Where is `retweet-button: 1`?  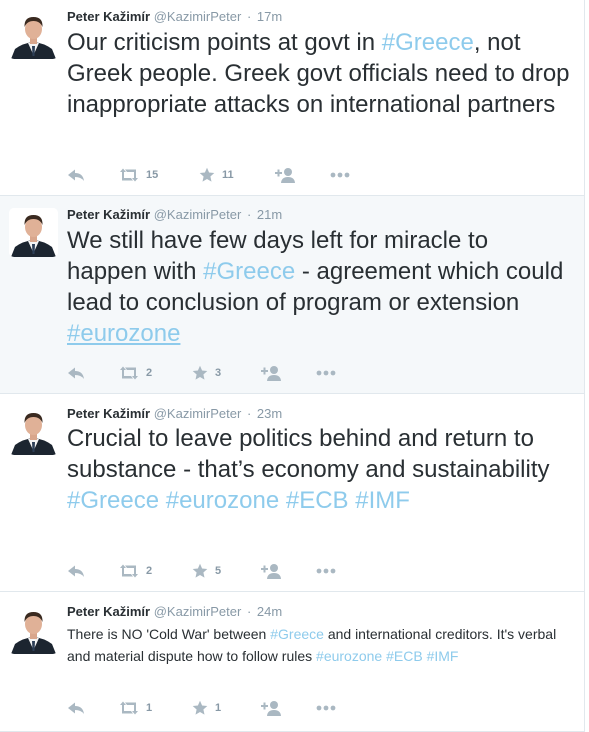 retweet-button: 1 is located at coordinates (135, 708).